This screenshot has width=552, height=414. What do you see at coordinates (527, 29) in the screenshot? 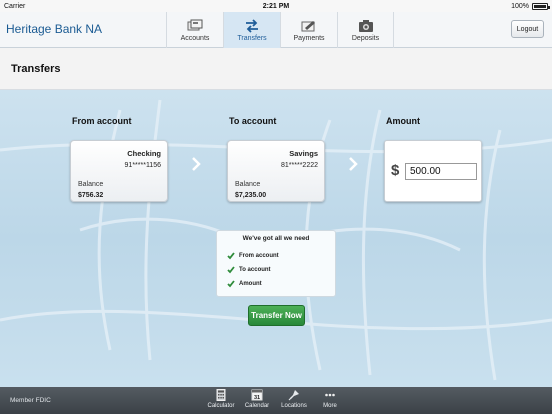
I see `logout-button: Logout` at bounding box center [527, 29].